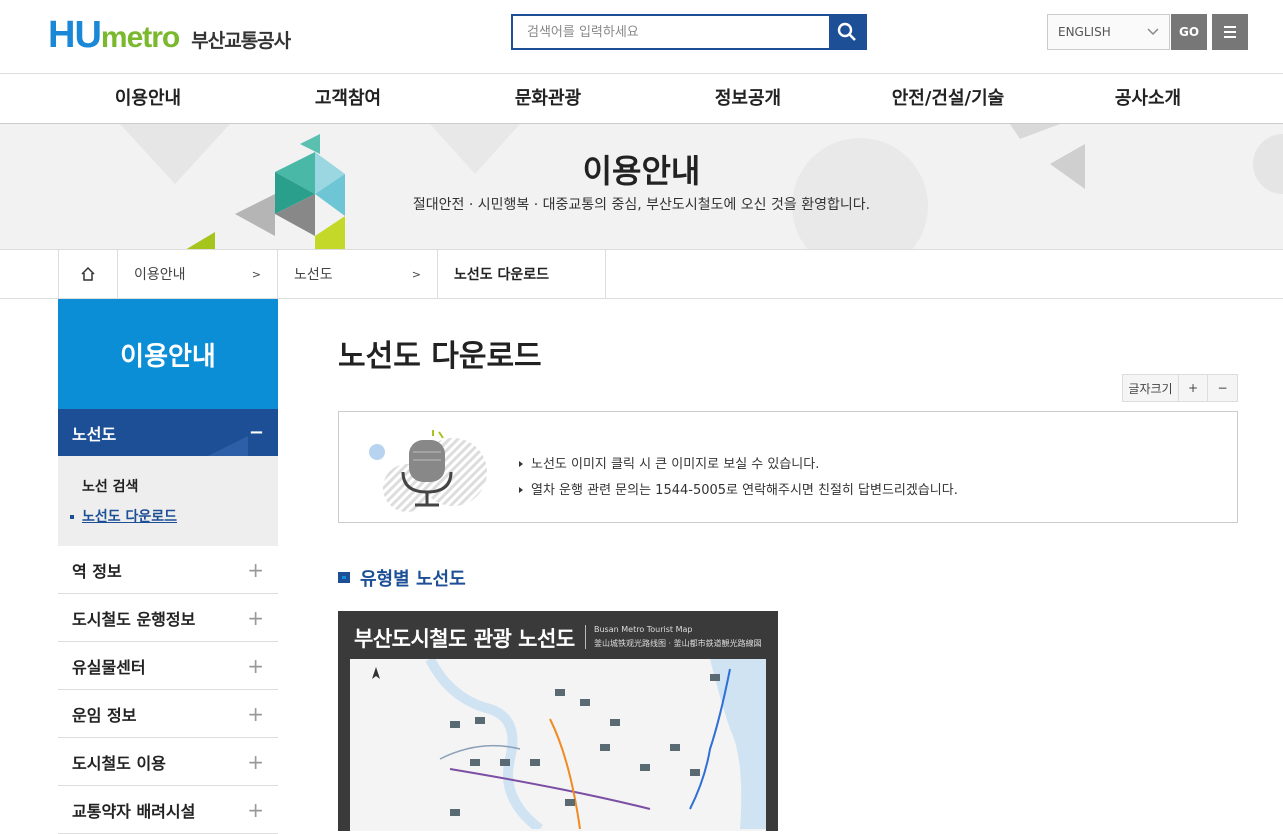  I want to click on home-icon, so click(88, 273).